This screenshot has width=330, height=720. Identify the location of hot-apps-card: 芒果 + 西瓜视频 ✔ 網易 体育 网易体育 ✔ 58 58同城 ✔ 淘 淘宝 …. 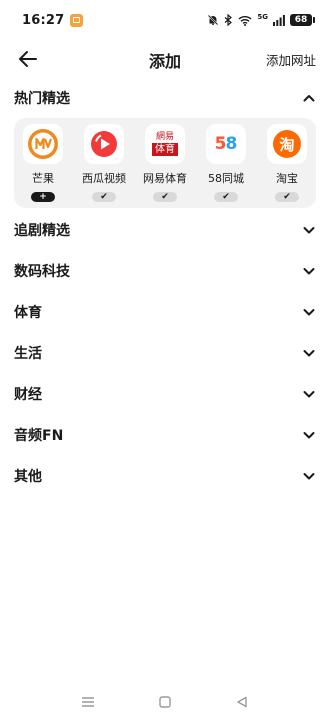
(165, 163).